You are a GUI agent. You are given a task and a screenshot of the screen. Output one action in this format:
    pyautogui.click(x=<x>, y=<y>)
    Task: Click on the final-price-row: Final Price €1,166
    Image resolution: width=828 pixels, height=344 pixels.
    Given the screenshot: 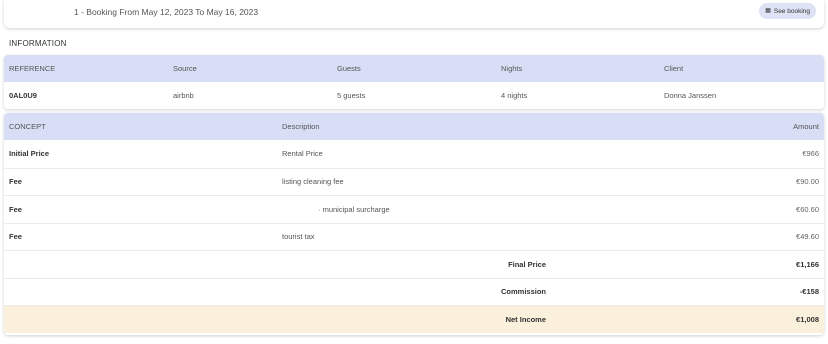 What is the action you would take?
    pyautogui.click(x=414, y=264)
    